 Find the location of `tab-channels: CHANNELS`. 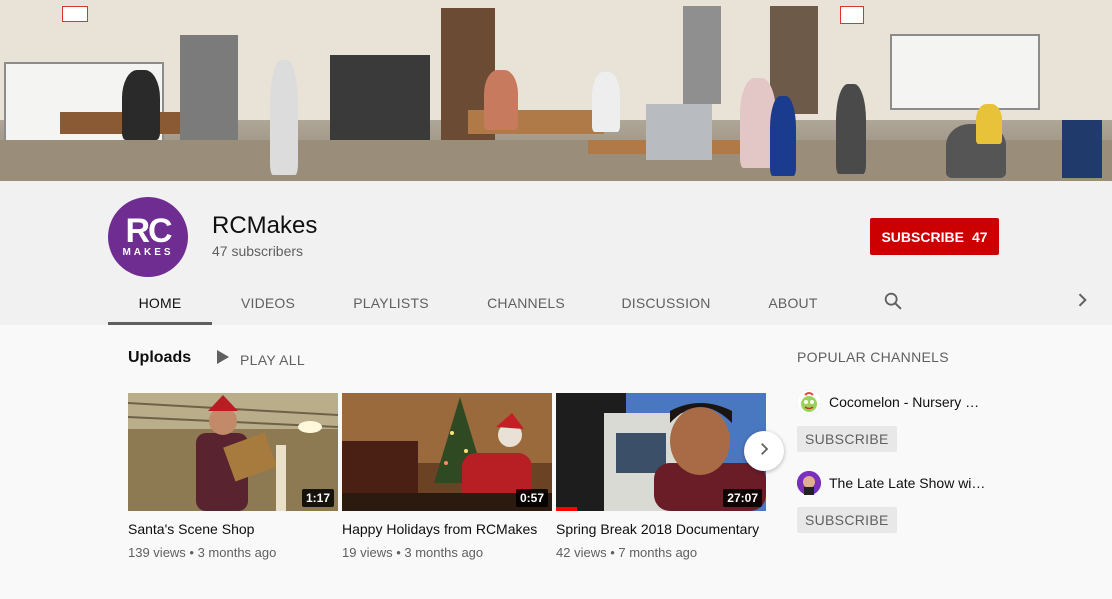

tab-channels: CHANNELS is located at coordinates (526, 303).